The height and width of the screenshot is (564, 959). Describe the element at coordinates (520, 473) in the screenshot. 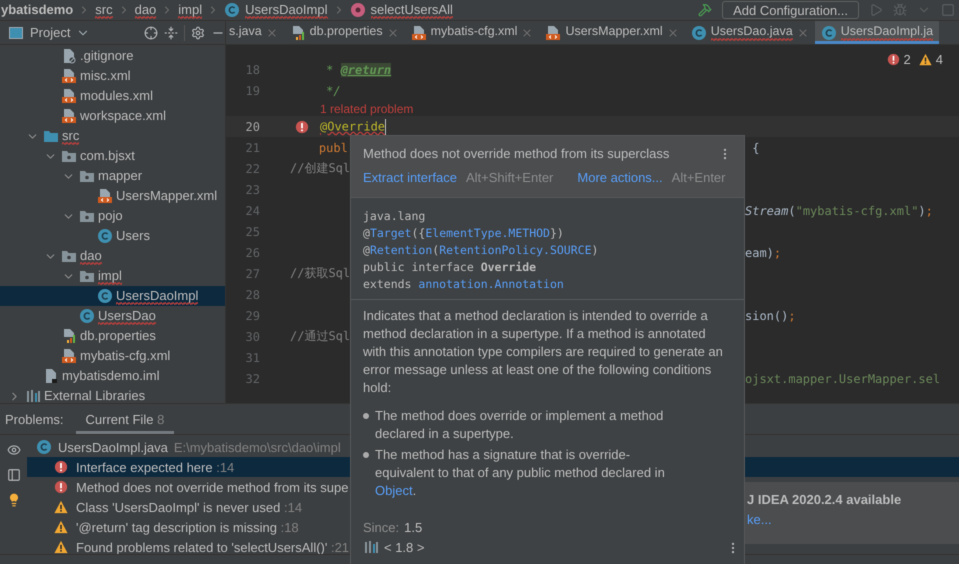

I see `condition-text: The method has a signature that is override-equivalent to that of any public method declared in Object.` at that location.